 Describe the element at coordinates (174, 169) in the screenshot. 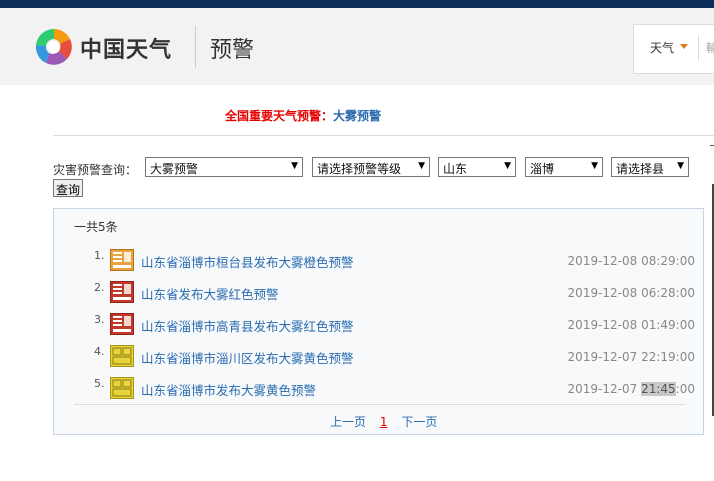

I see `alert-type-value: 大雾预警` at that location.